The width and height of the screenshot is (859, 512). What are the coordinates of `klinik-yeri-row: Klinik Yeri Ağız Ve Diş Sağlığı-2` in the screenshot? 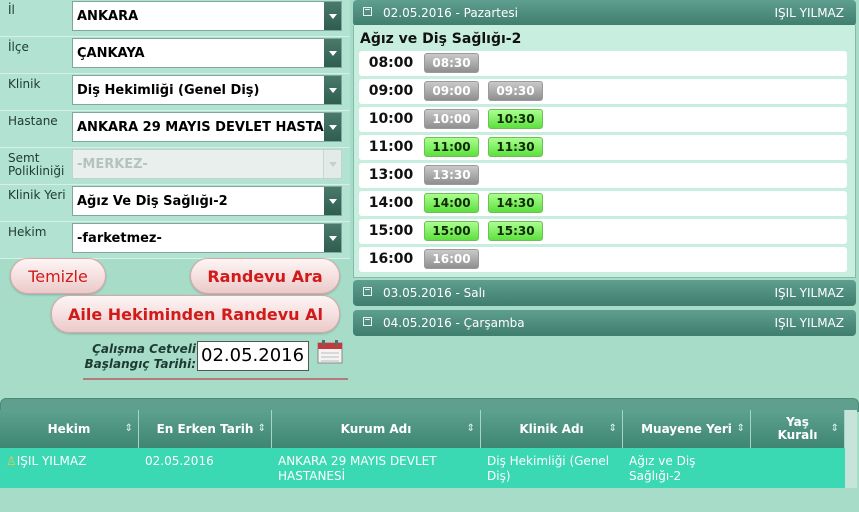 It's located at (175, 203).